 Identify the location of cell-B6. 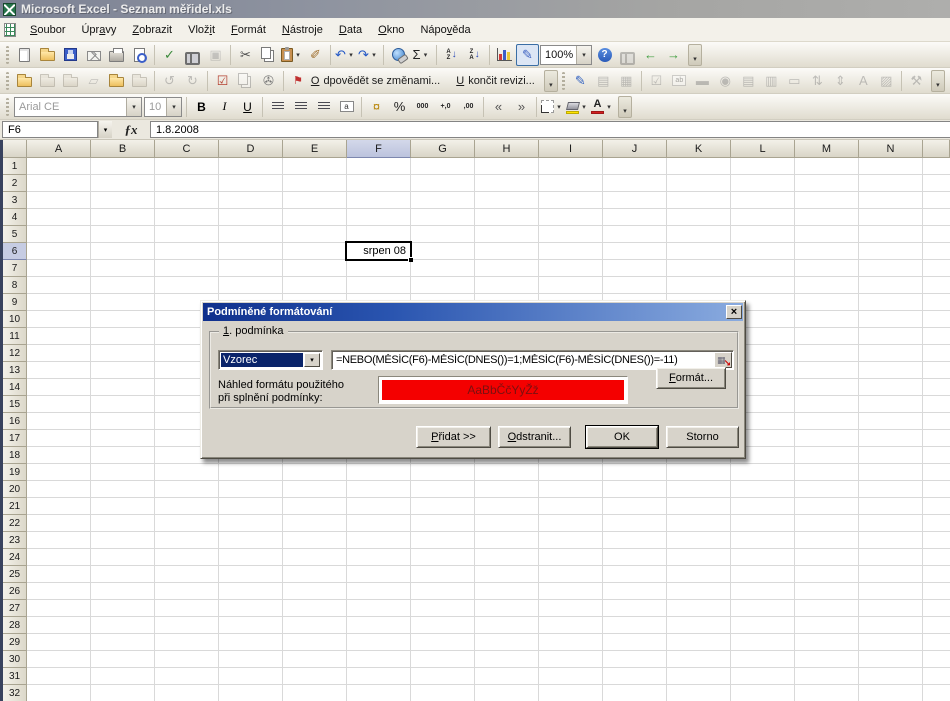
(123, 251).